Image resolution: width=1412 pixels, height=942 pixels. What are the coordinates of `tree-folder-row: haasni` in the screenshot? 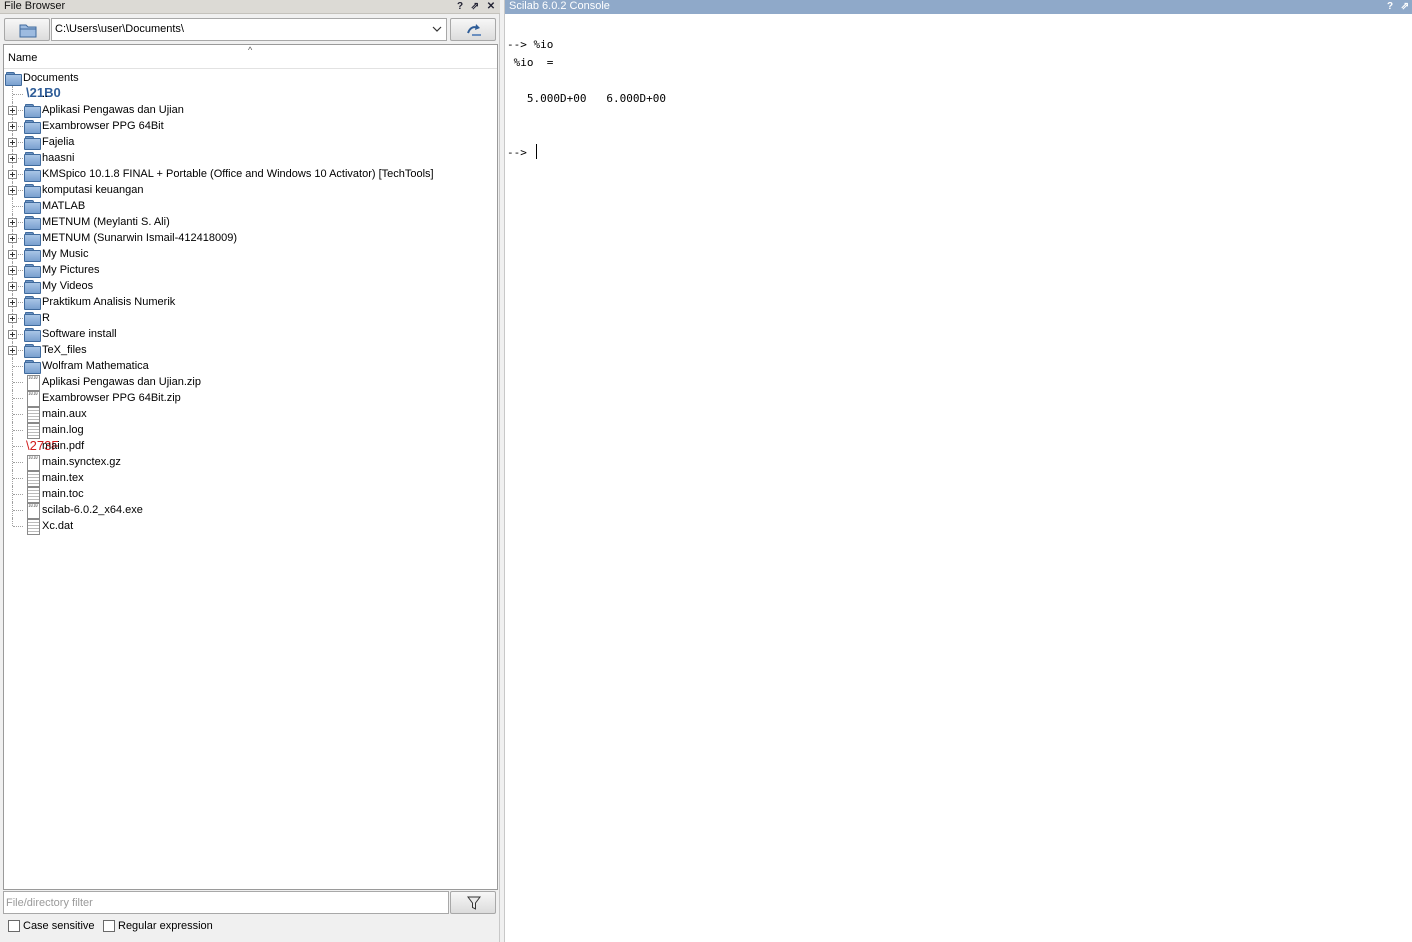 It's located at (250, 158).